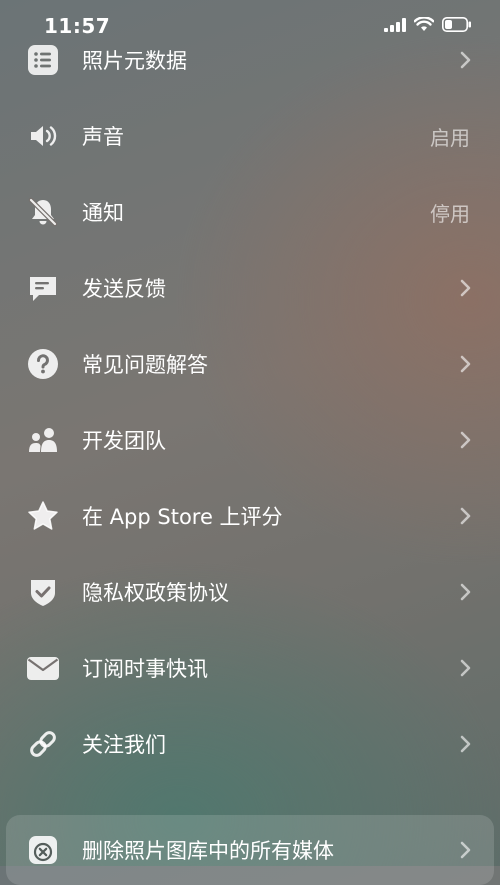  Describe the element at coordinates (103, 213) in the screenshot. I see `menu-item-label: 通知` at that location.